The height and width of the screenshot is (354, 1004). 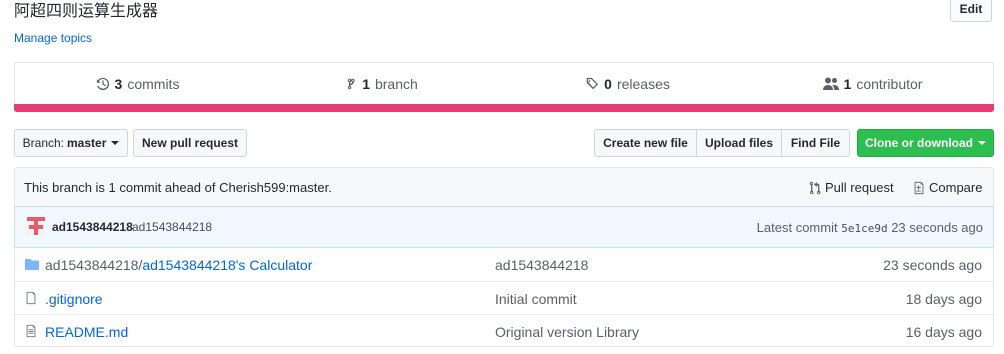 What do you see at coordinates (92, 227) in the screenshot?
I see `commit-author: ad1543844218` at bounding box center [92, 227].